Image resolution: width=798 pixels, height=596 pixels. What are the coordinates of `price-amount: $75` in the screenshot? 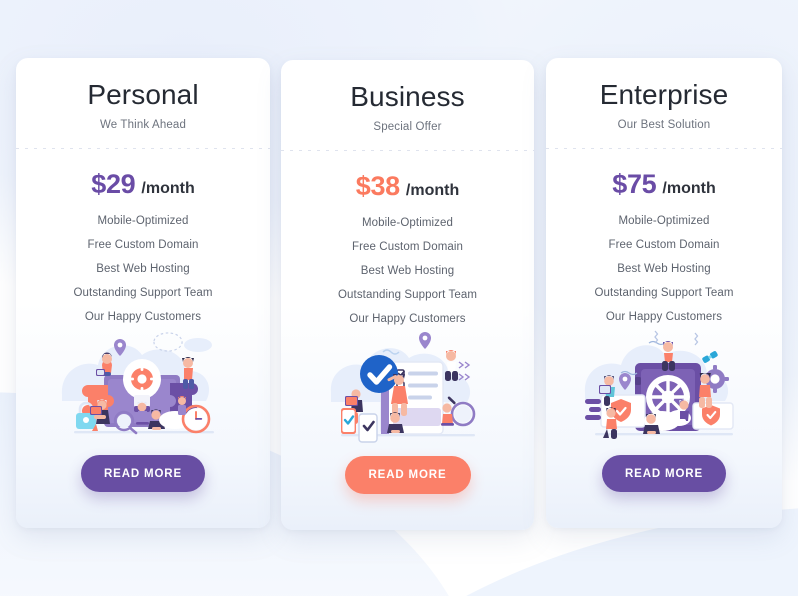 It's located at (634, 184).